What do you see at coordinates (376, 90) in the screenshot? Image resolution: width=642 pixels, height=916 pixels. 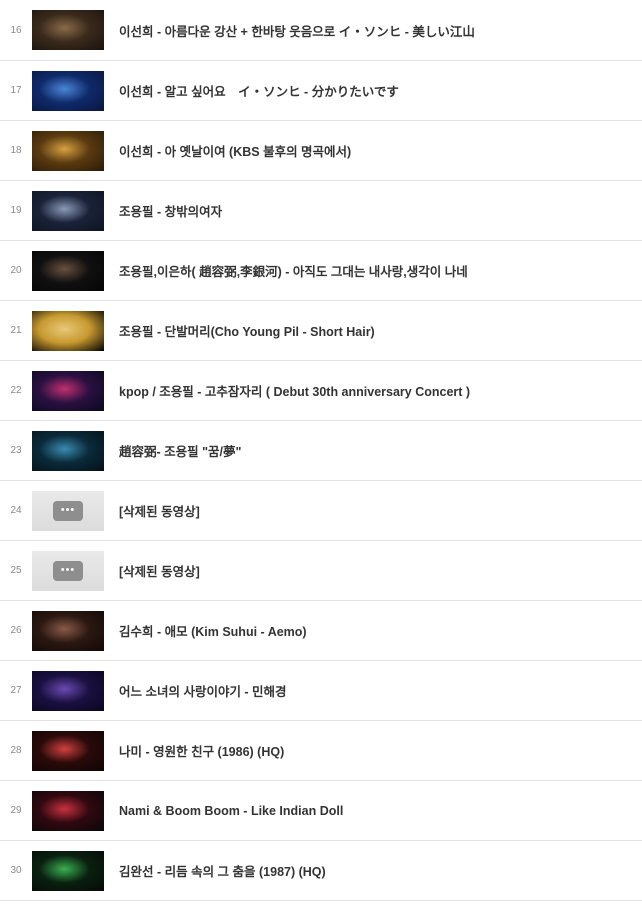 I see `playlist-item-title: 이선희 - 알고 싶어요 イ・ソンヒ - 分かりたいです` at bounding box center [376, 90].